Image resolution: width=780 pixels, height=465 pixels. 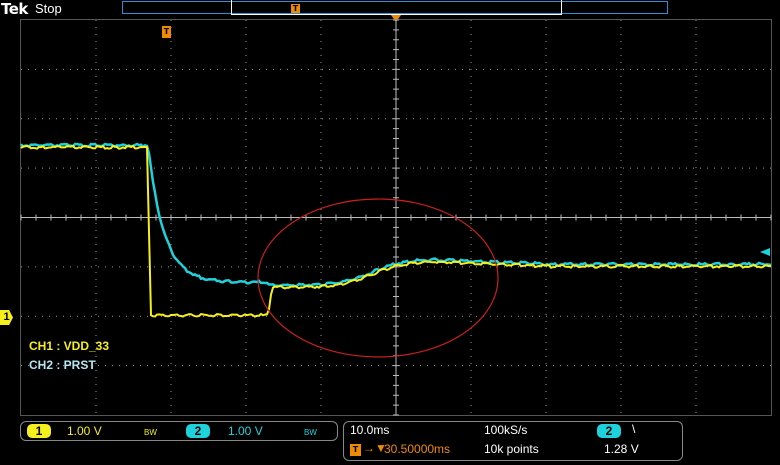 What do you see at coordinates (417, 449) in the screenshot?
I see `trigger-position: 30.50000ms` at bounding box center [417, 449].